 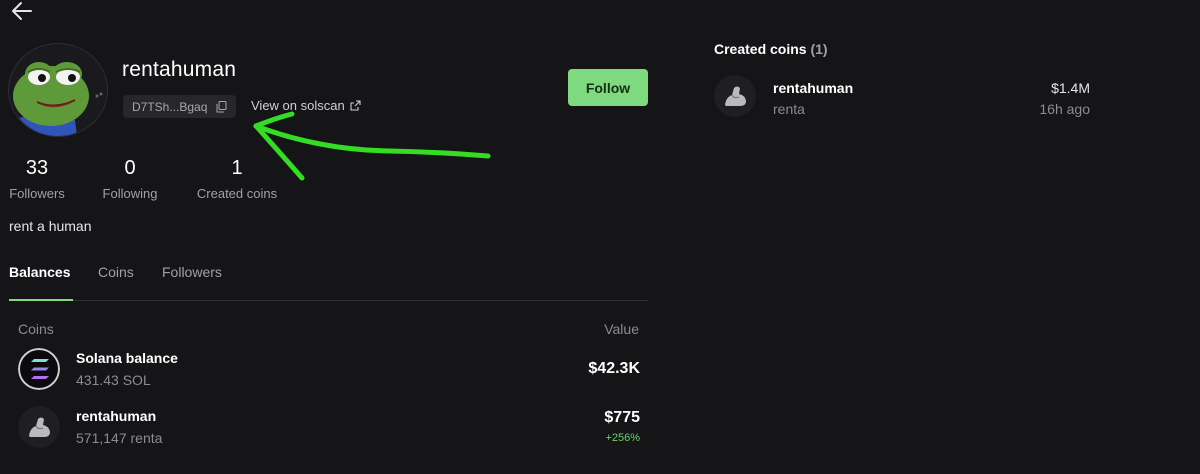 I want to click on back-arrow-icon, so click(x=22, y=11).